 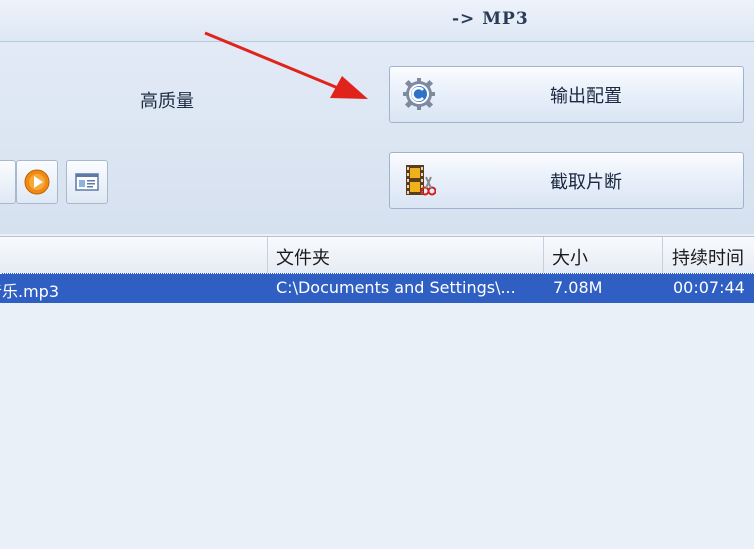 What do you see at coordinates (708, 257) in the screenshot?
I see `column-header-duration: 持续时间` at bounding box center [708, 257].